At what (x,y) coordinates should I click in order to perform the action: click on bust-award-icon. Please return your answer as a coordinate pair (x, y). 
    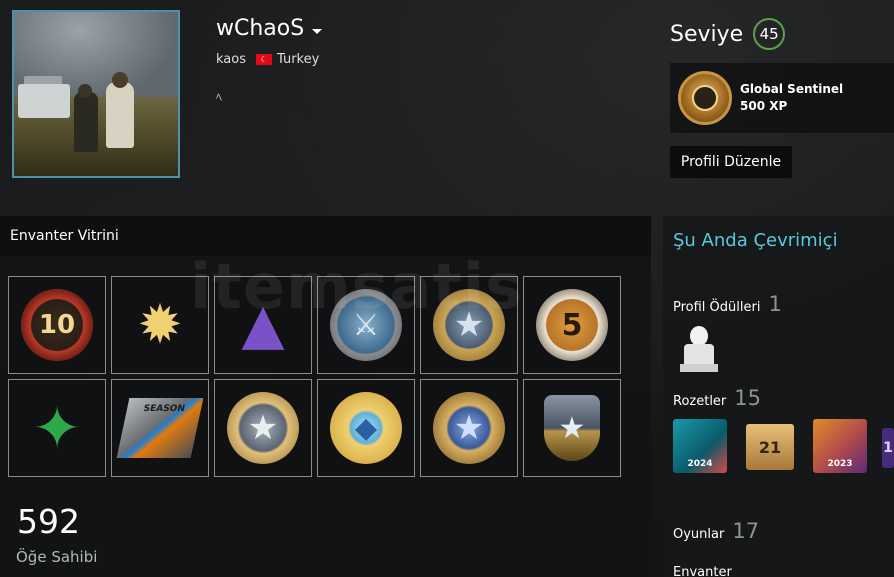
    Looking at the image, I should click on (698, 350).